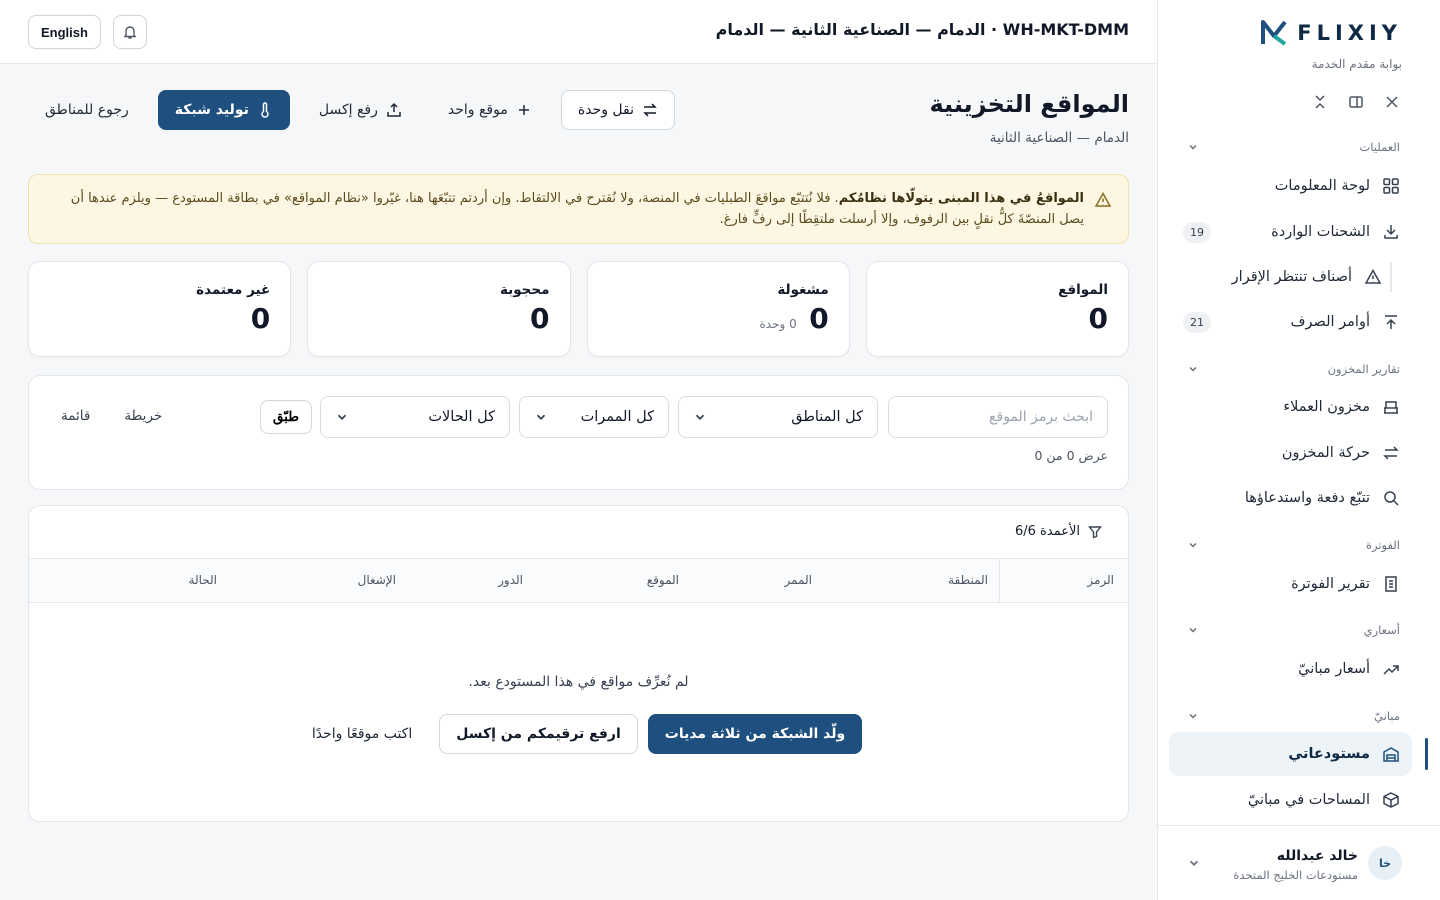 This screenshot has width=1440, height=900. I want to click on select-value: كل الممرات, so click(617, 417).